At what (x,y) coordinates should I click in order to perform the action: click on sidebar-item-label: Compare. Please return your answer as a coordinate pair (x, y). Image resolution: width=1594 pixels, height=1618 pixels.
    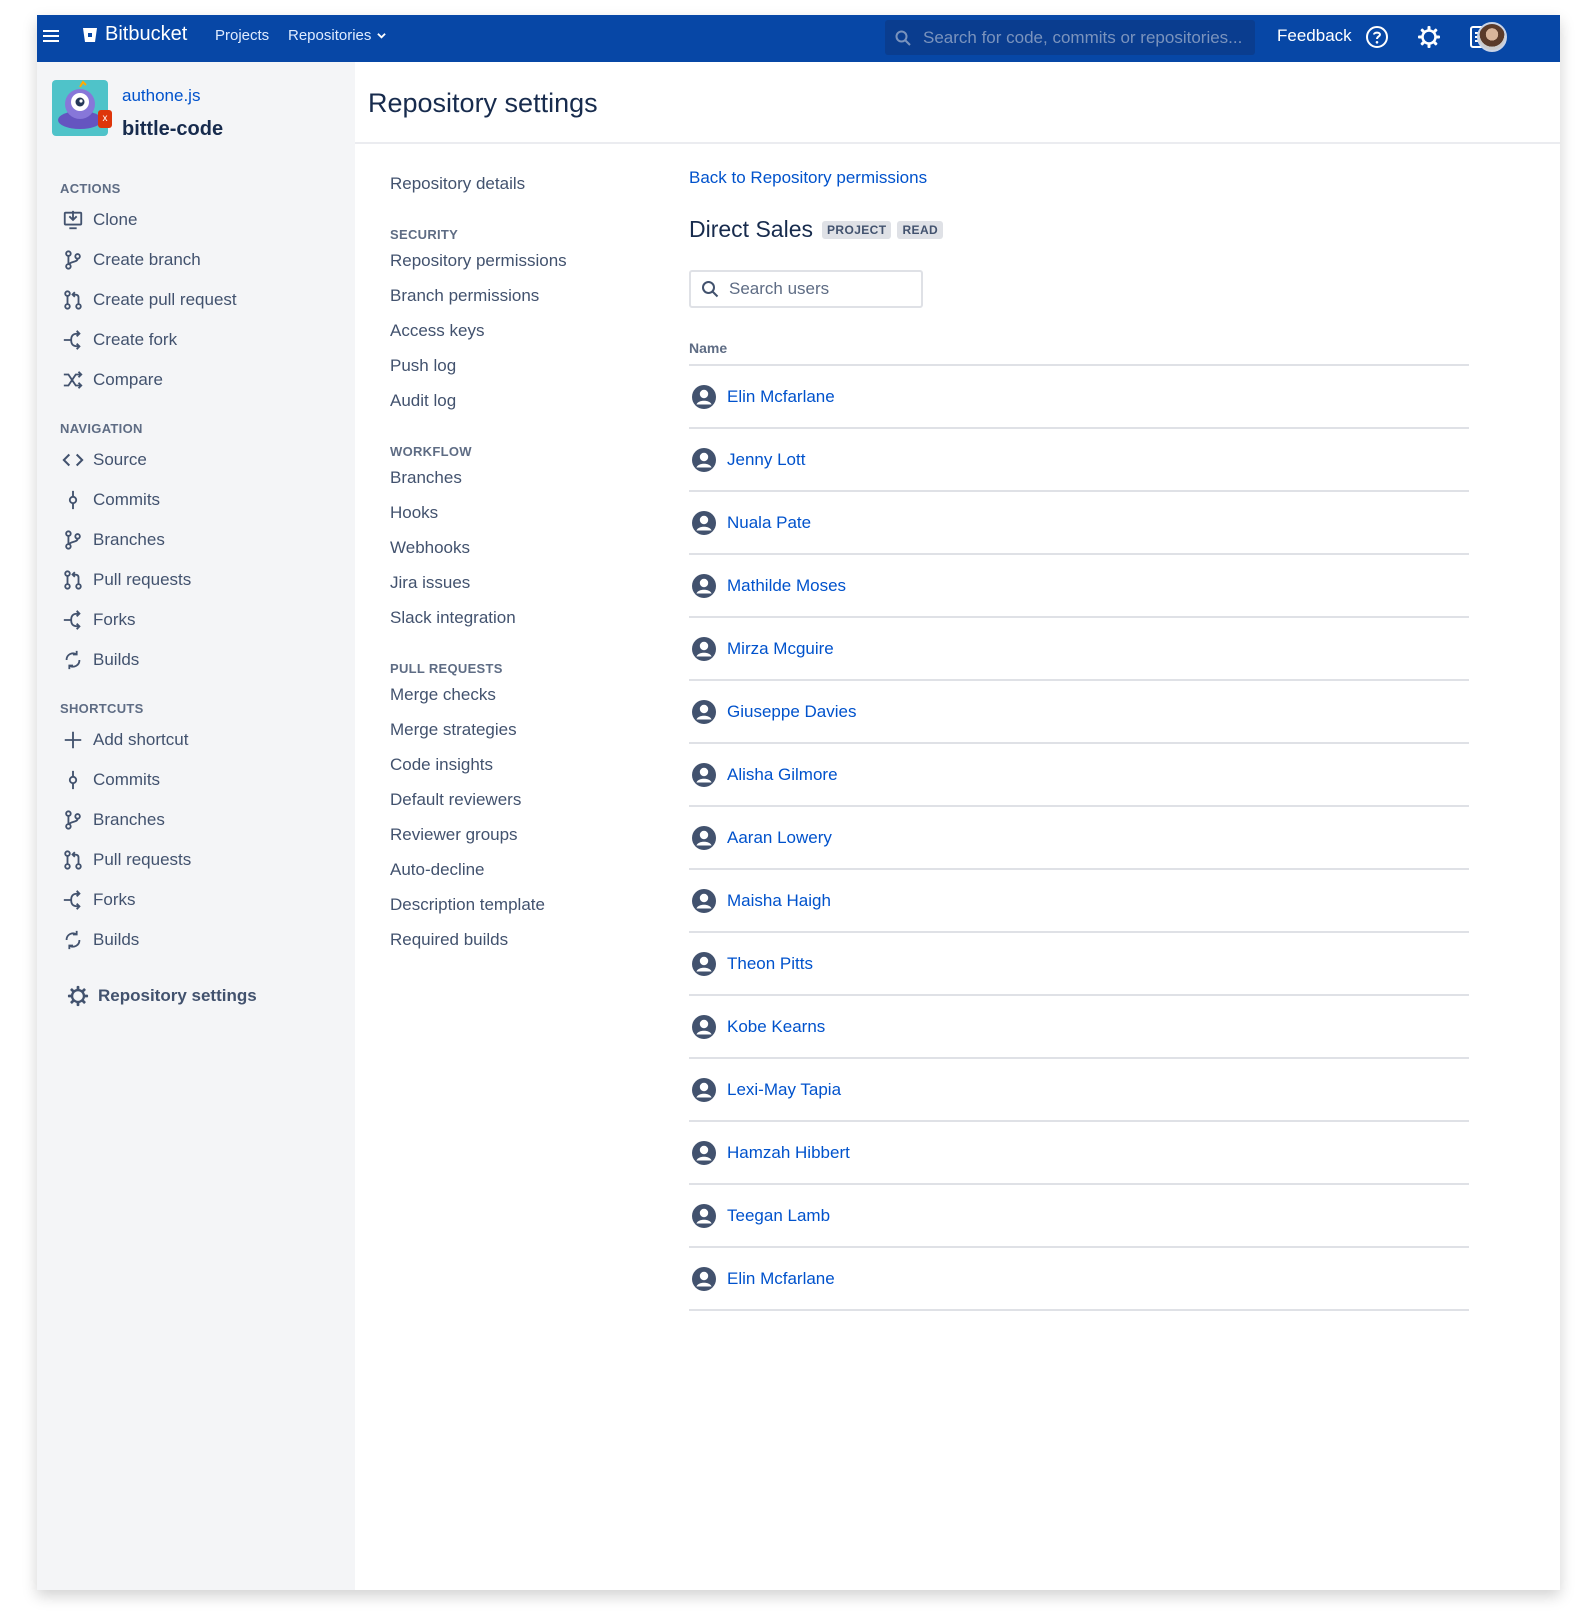
    Looking at the image, I should click on (128, 379).